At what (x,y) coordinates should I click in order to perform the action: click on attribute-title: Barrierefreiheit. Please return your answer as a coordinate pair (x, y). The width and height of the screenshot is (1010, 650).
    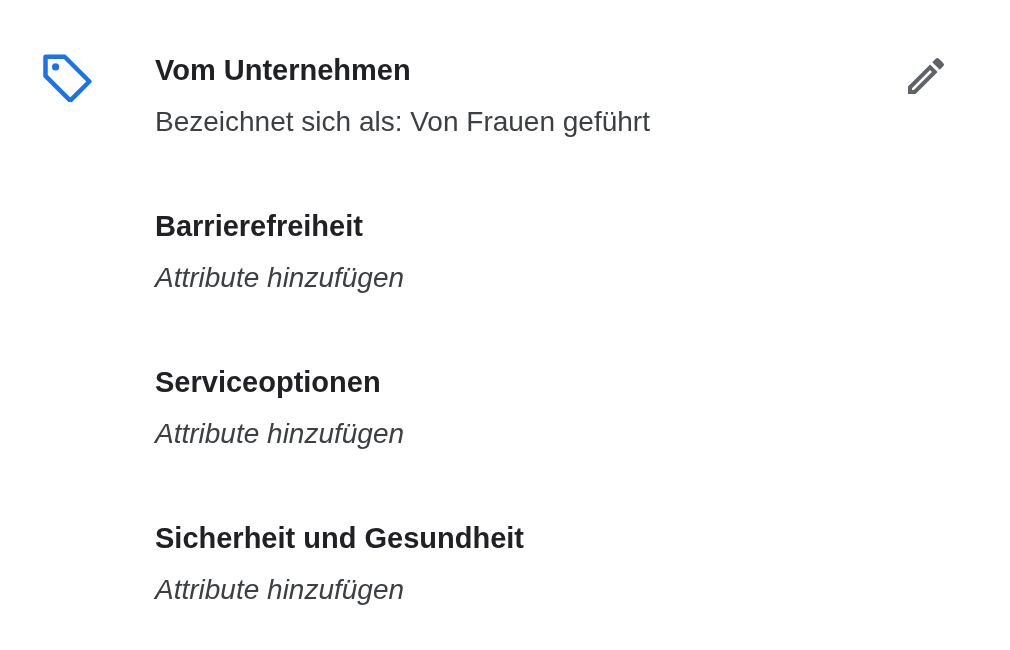
    Looking at the image, I should click on (259, 226).